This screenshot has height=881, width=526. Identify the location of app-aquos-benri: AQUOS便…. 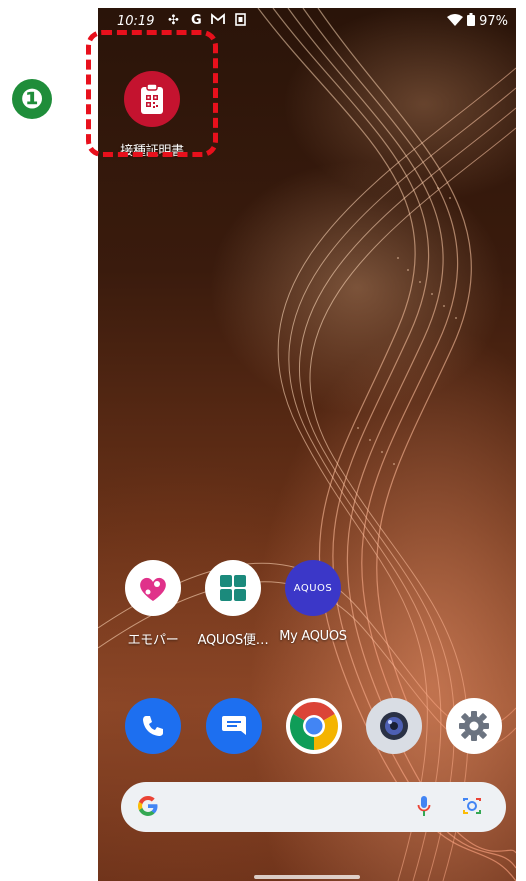
(233, 604).